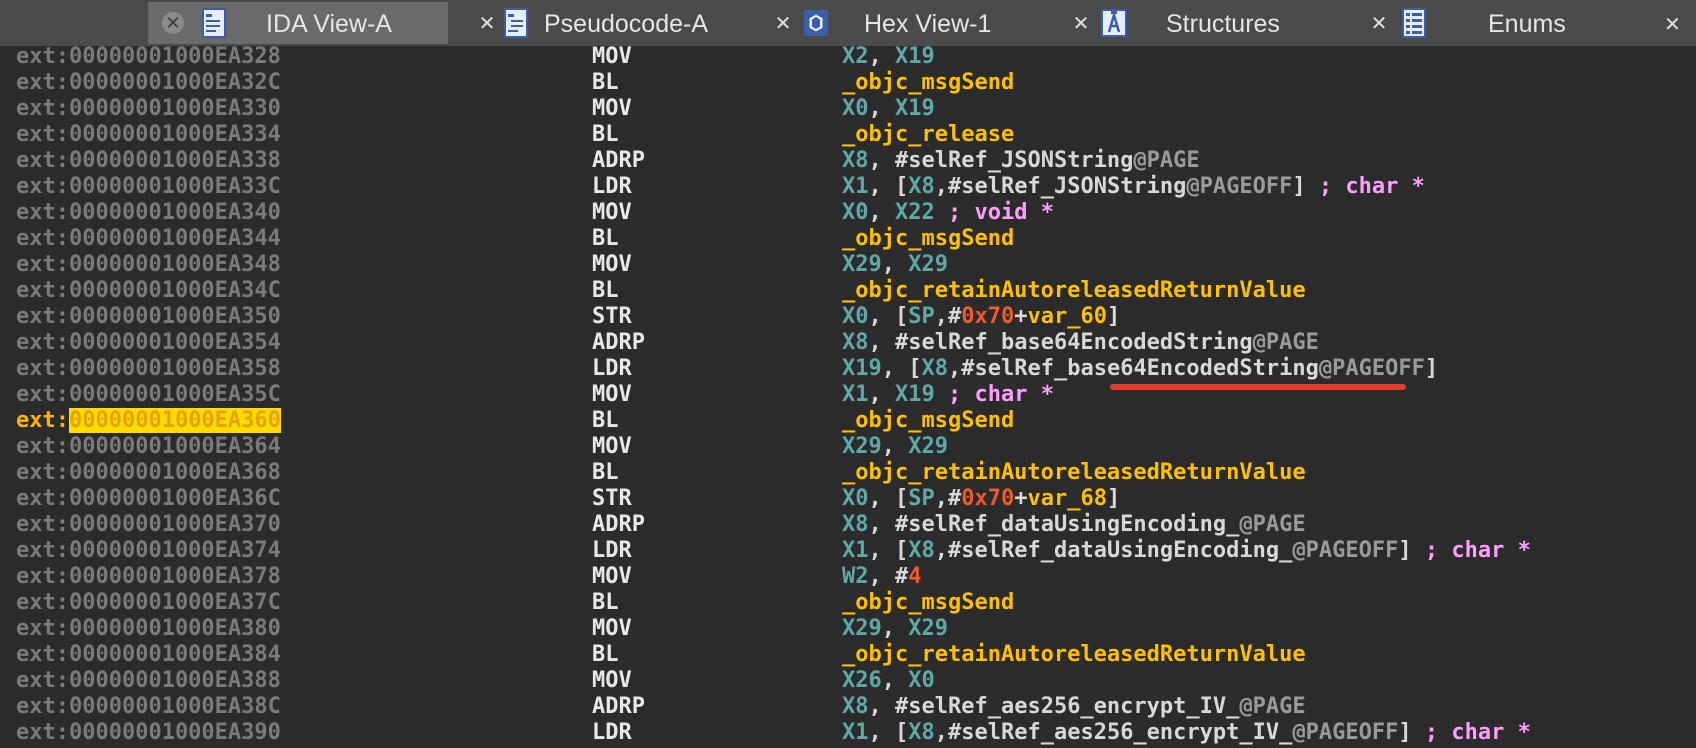 This screenshot has width=1696, height=748. Describe the element at coordinates (148, 265) in the screenshot. I see `address: ext:00000001000EA348` at that location.